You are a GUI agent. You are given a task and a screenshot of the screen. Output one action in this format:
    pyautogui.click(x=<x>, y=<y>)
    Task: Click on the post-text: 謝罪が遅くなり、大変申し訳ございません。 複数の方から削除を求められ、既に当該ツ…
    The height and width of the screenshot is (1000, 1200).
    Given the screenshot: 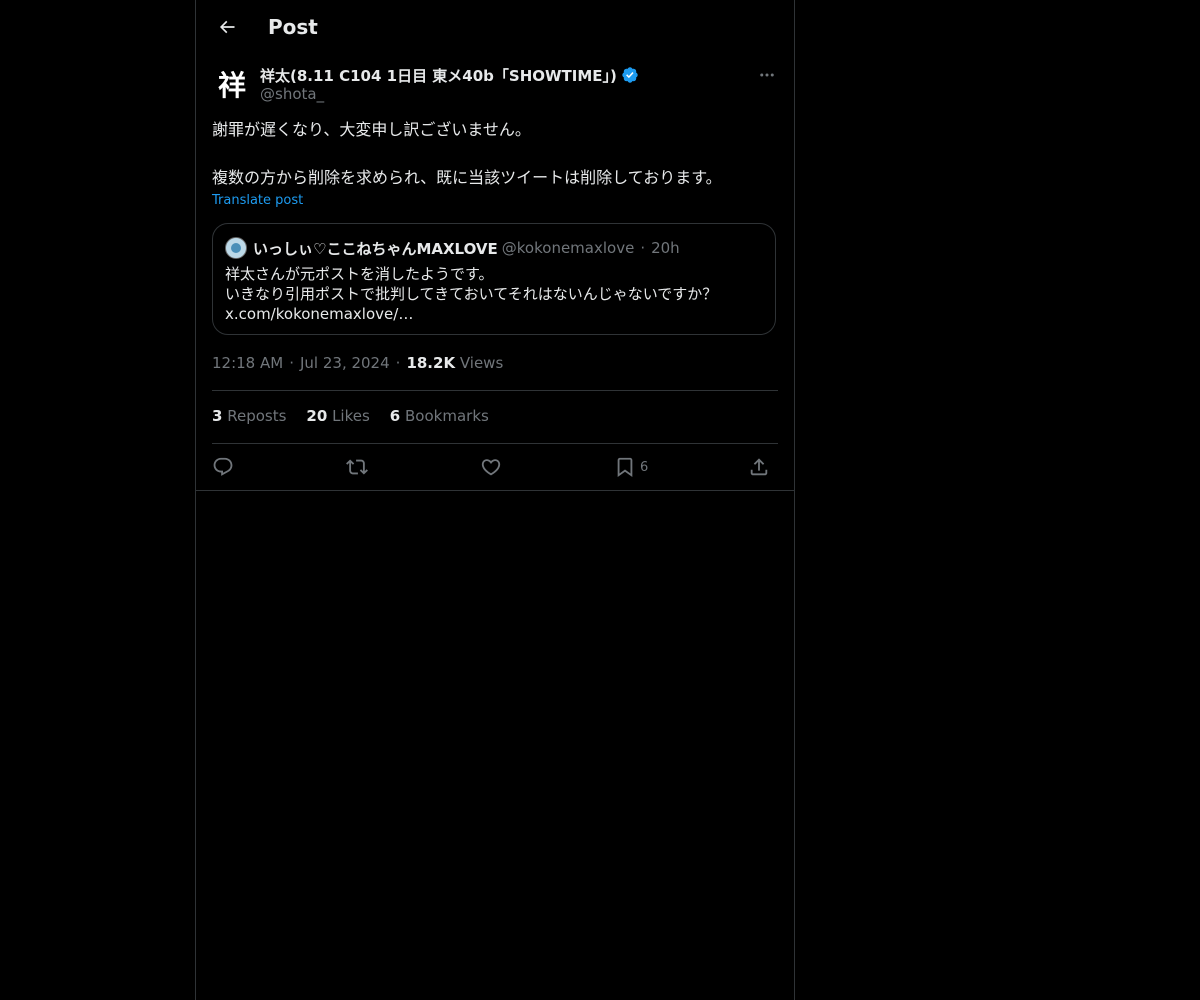 What is the action you would take?
    pyautogui.click(x=495, y=154)
    